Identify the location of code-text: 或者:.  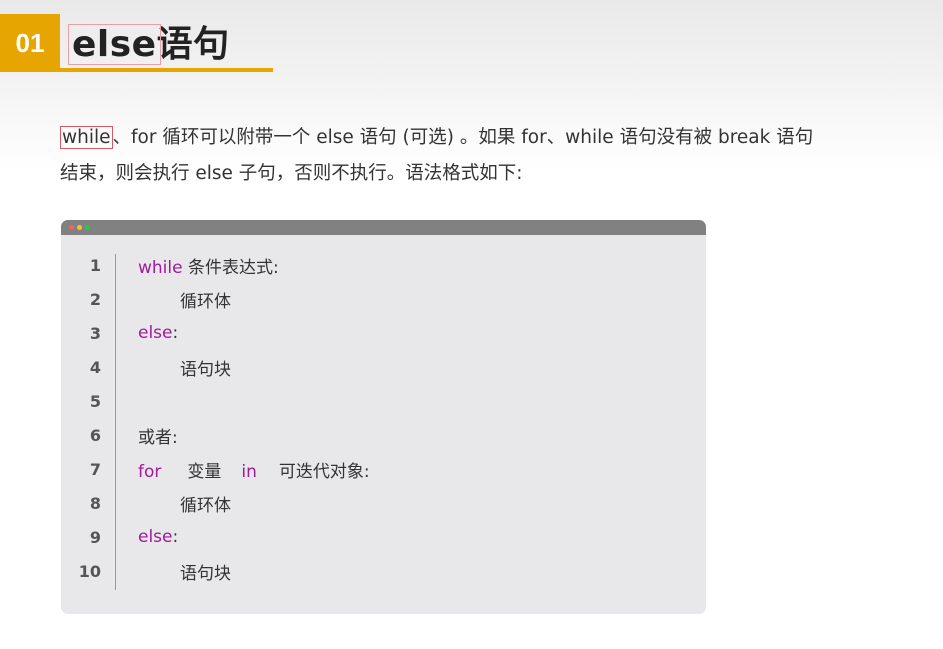
(158, 437).